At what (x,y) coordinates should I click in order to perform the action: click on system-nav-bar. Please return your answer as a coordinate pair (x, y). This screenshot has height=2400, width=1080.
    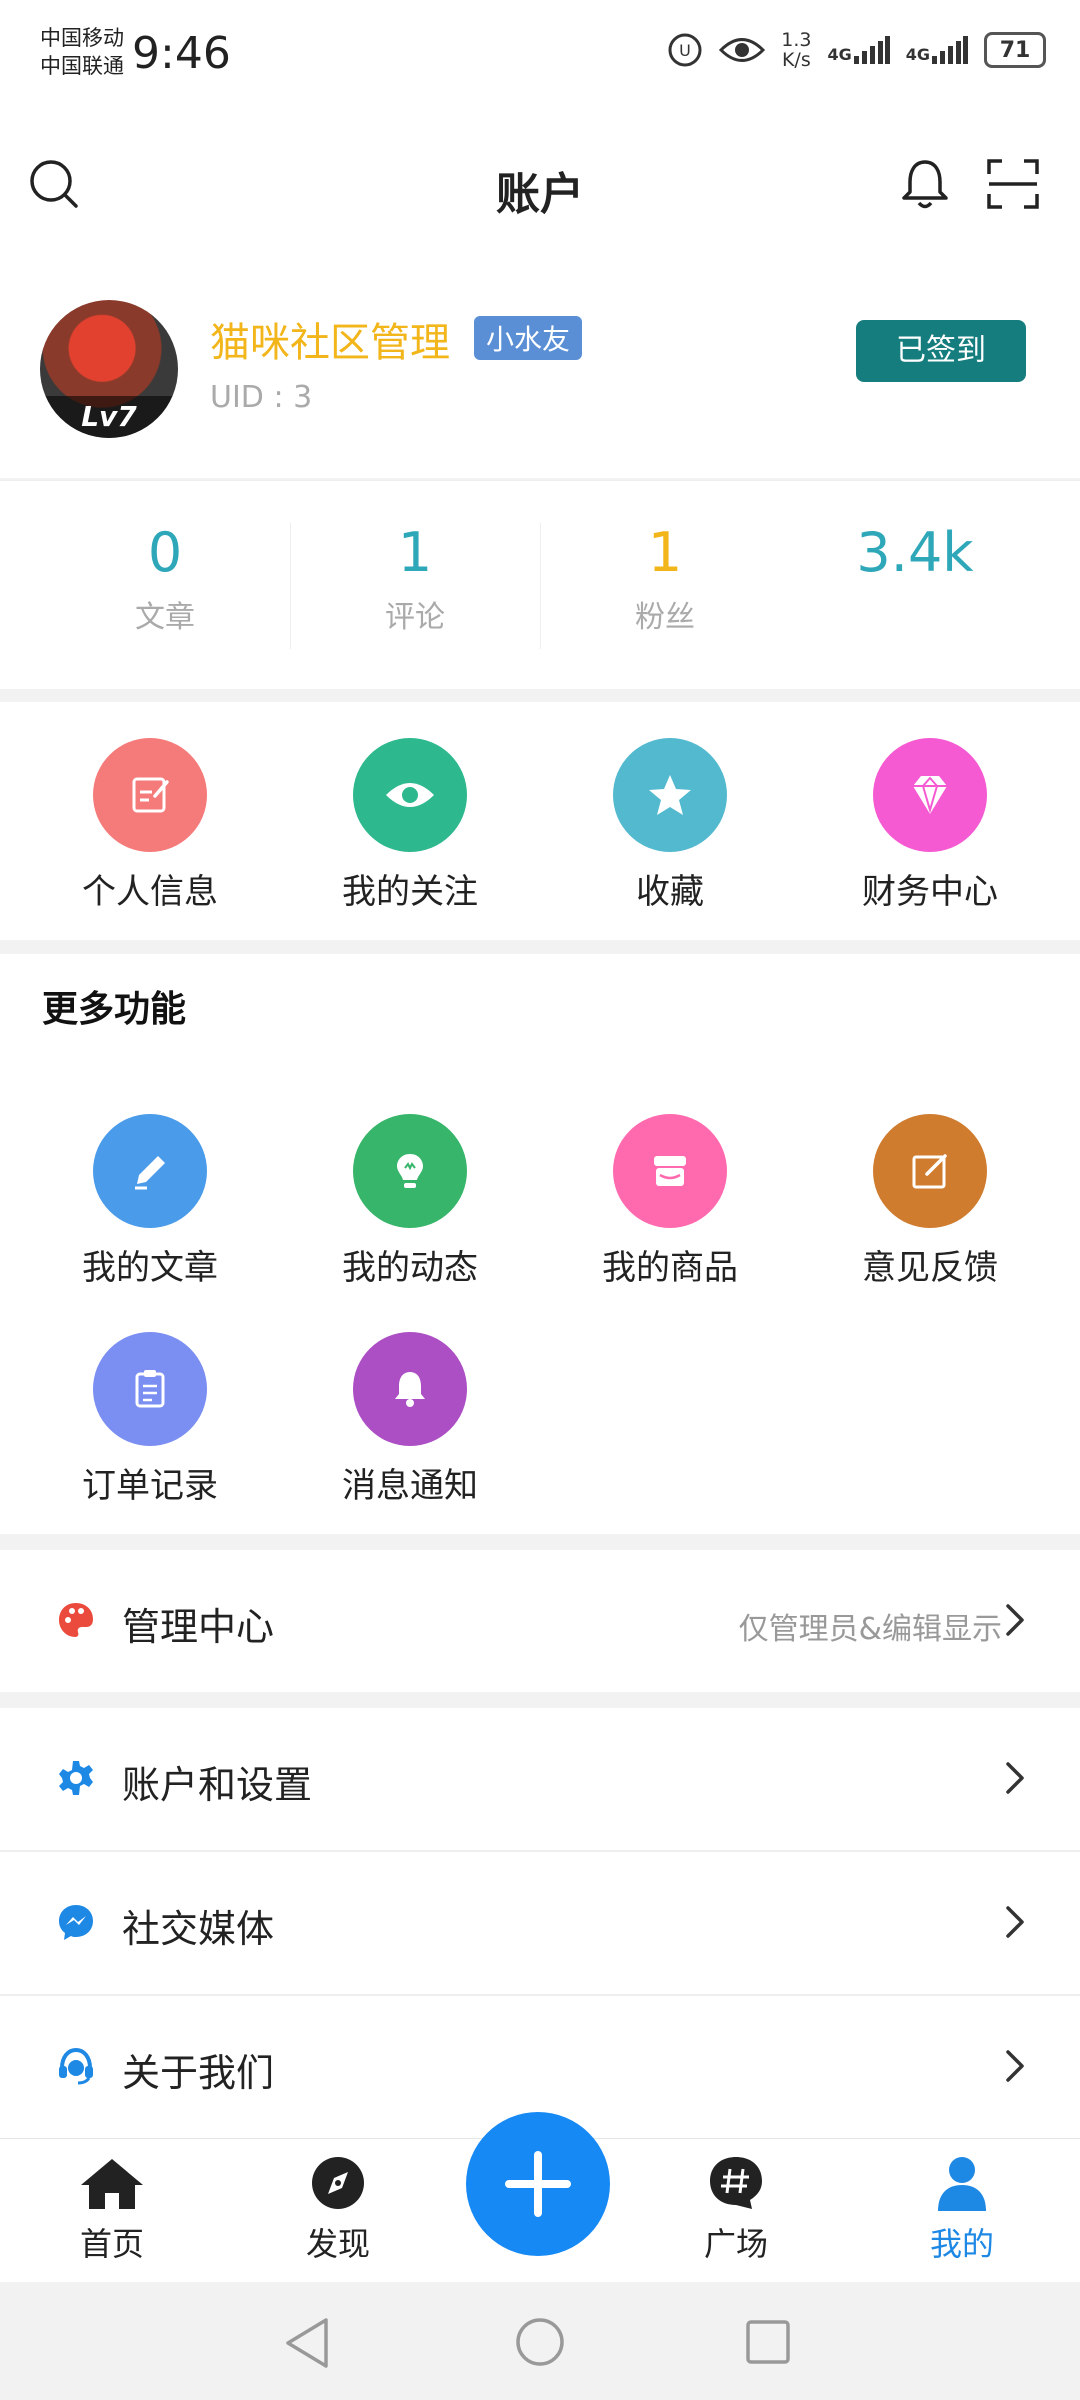
    Looking at the image, I should click on (540, 2341).